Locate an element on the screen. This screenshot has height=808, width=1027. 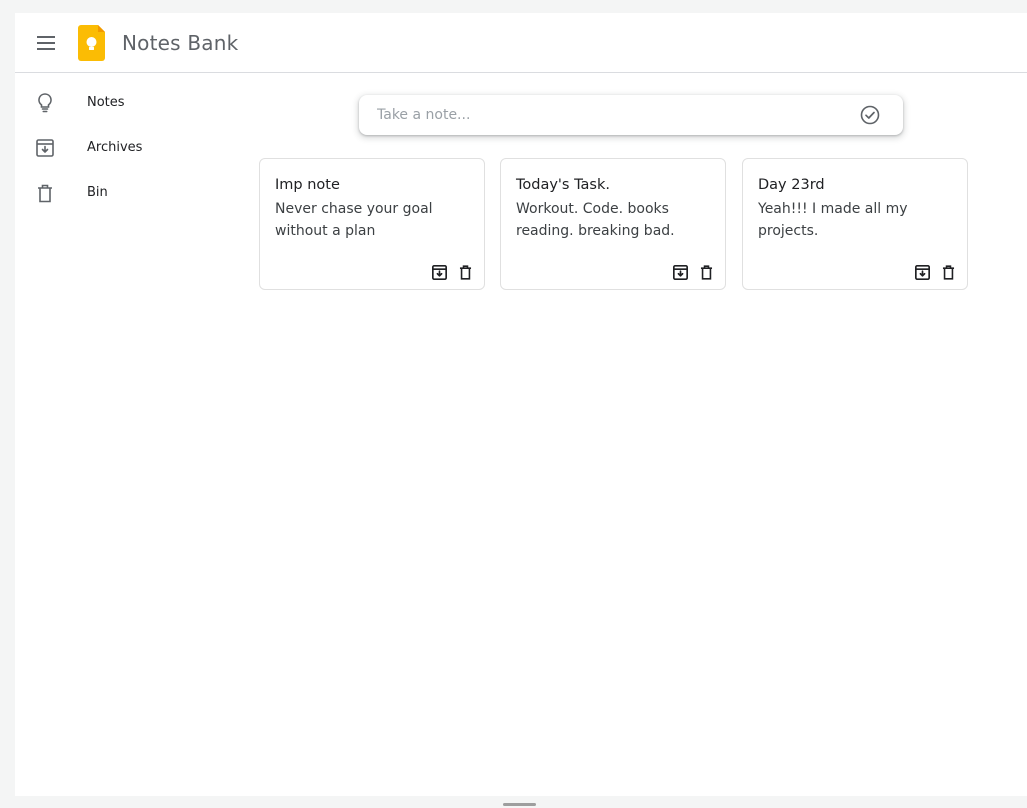
sidebar-item-label: Notes is located at coordinates (106, 102).